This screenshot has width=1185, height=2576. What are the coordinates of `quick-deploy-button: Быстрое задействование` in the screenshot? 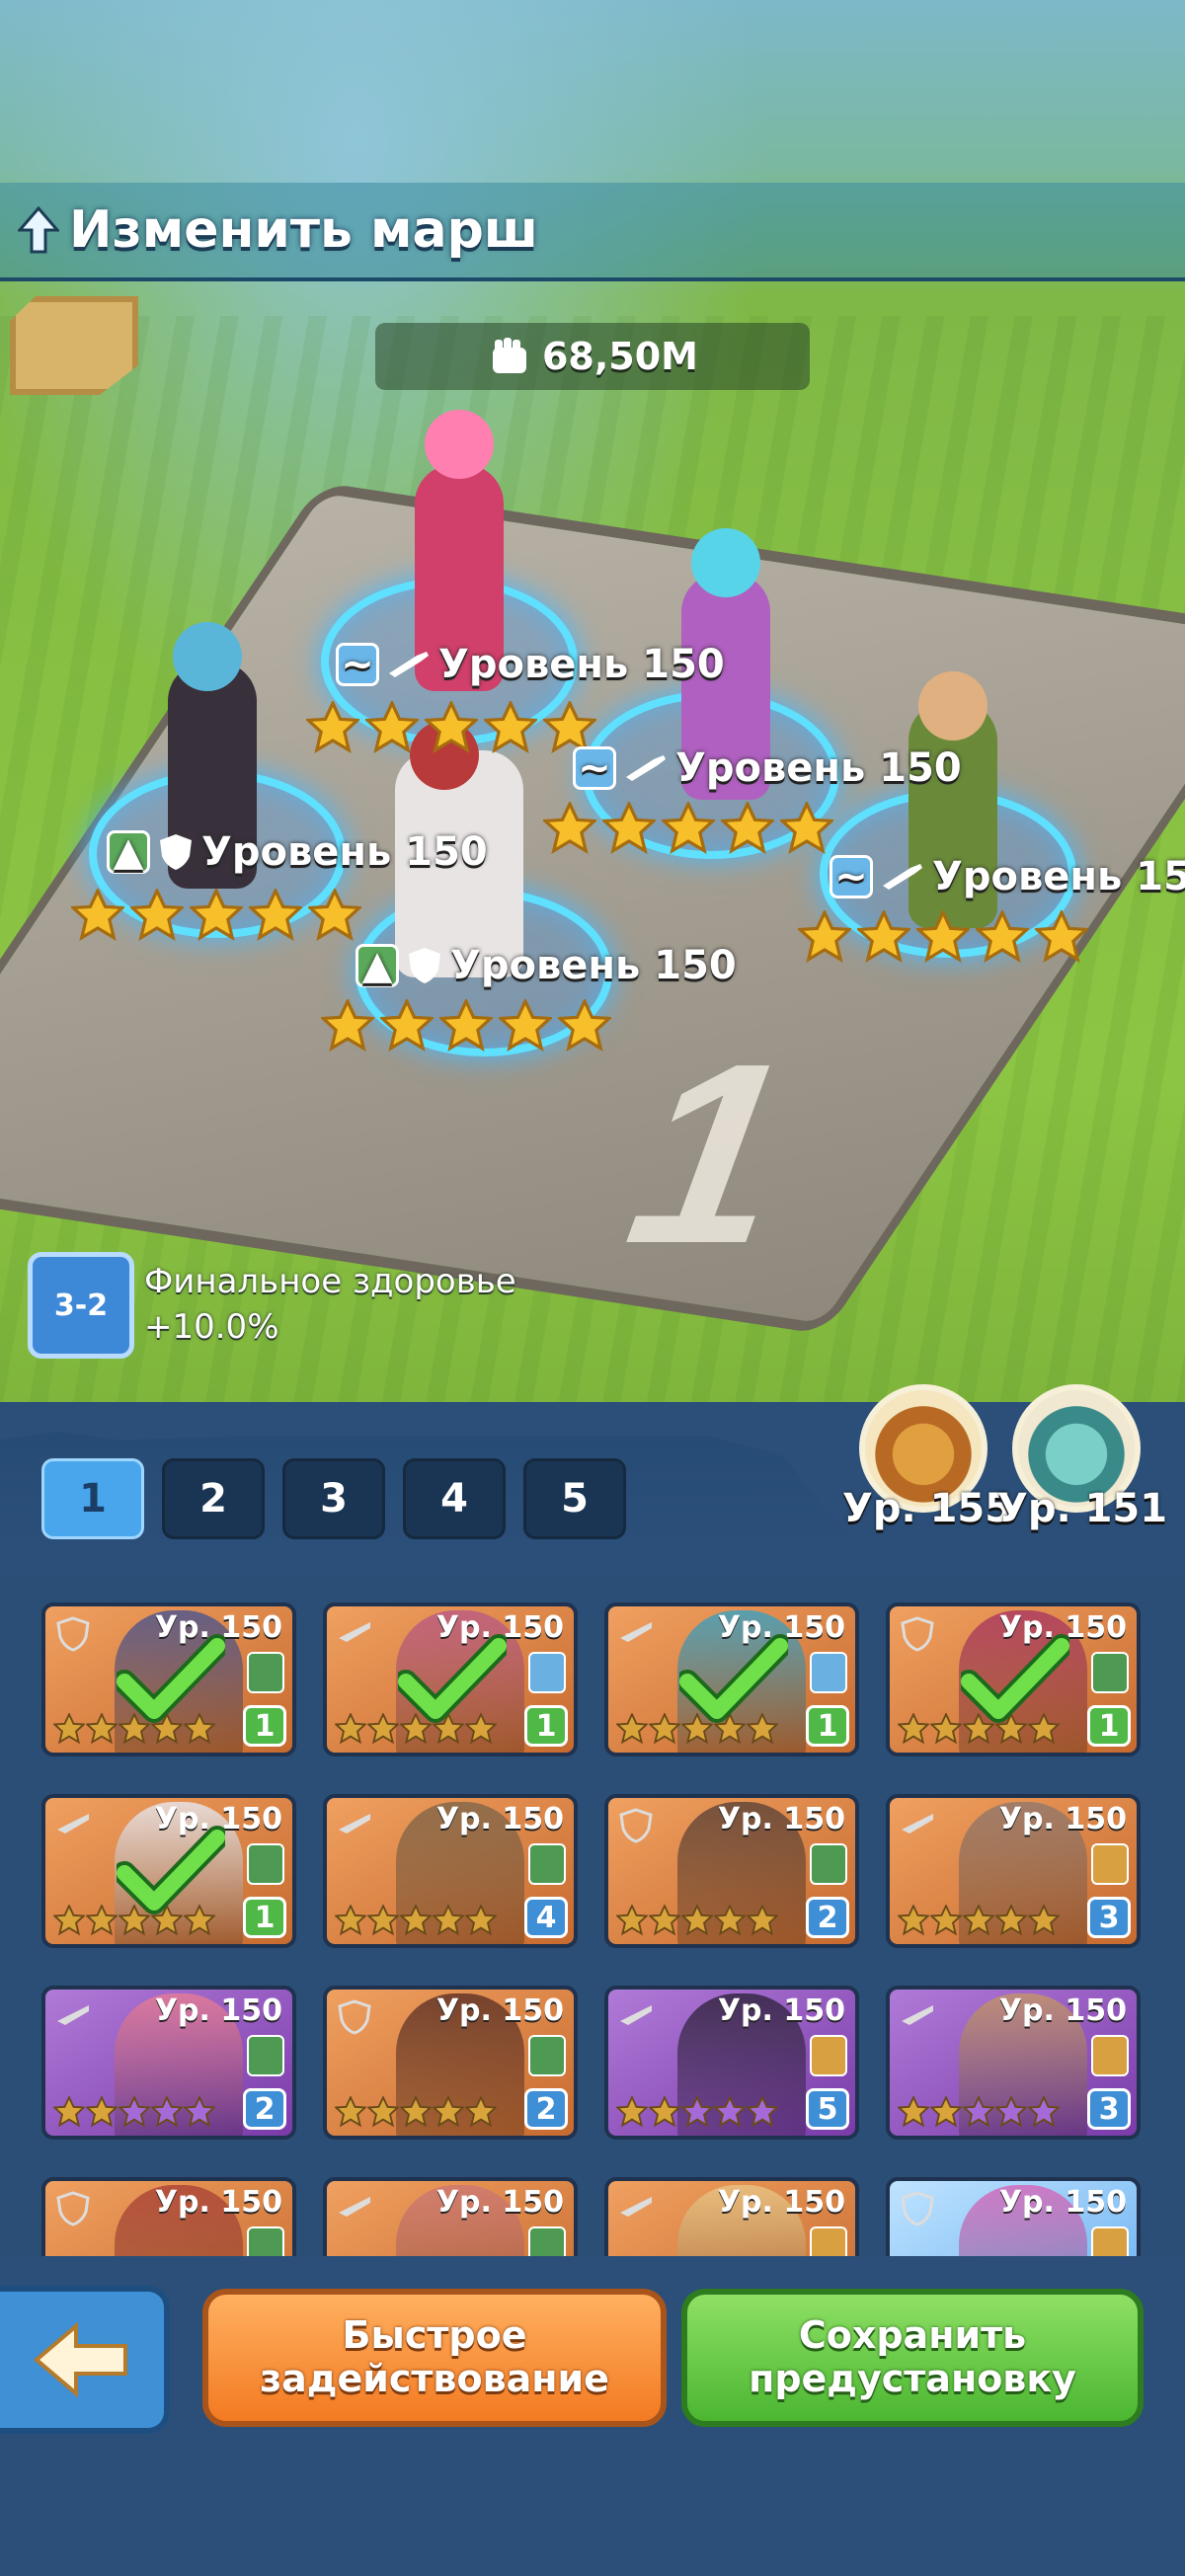 It's located at (435, 2358).